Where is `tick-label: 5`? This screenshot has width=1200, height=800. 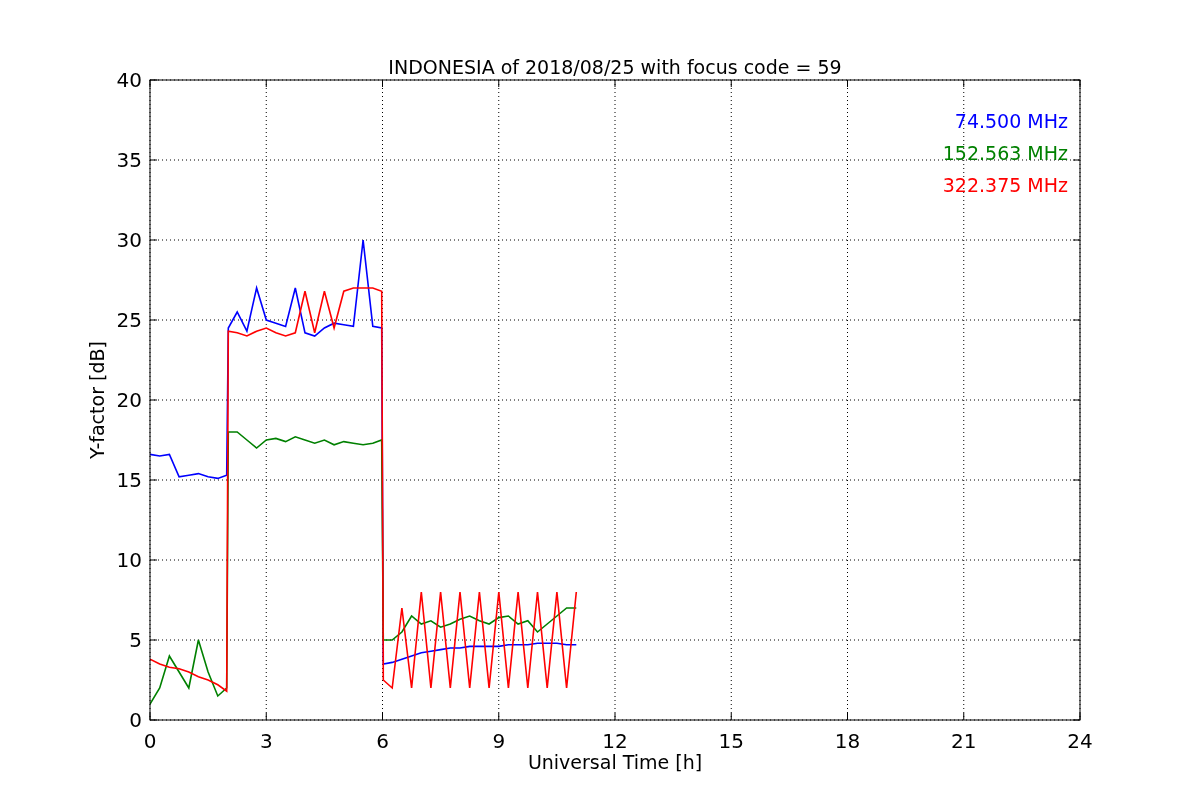
tick-label: 5 is located at coordinates (135, 640).